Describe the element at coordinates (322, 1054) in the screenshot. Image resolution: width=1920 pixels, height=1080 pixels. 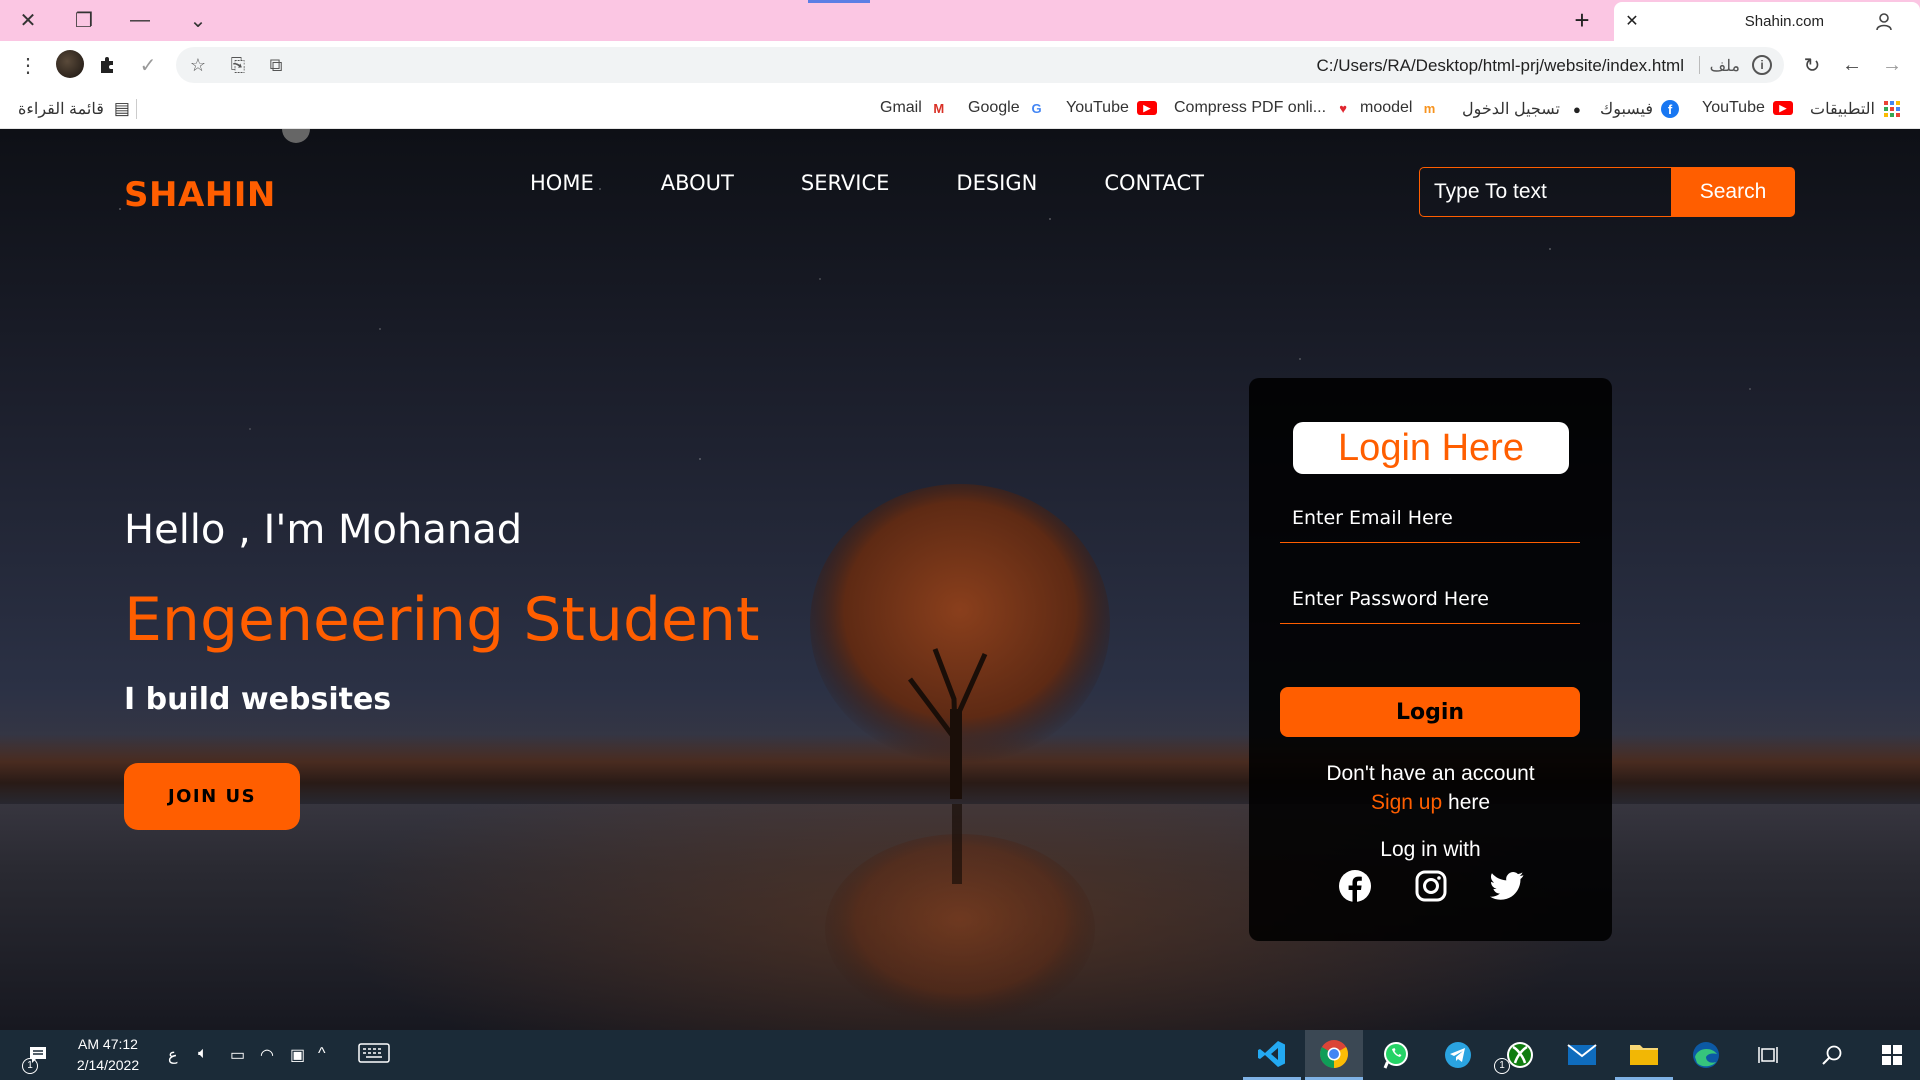
I see `show-hidden-icons-chevron-icon: ^` at that location.